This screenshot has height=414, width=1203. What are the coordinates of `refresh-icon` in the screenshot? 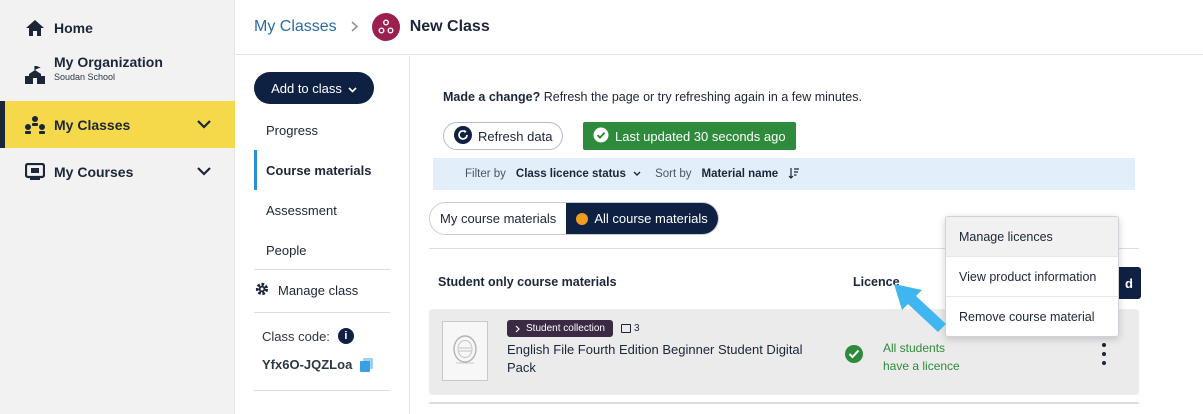 It's located at (463, 136).